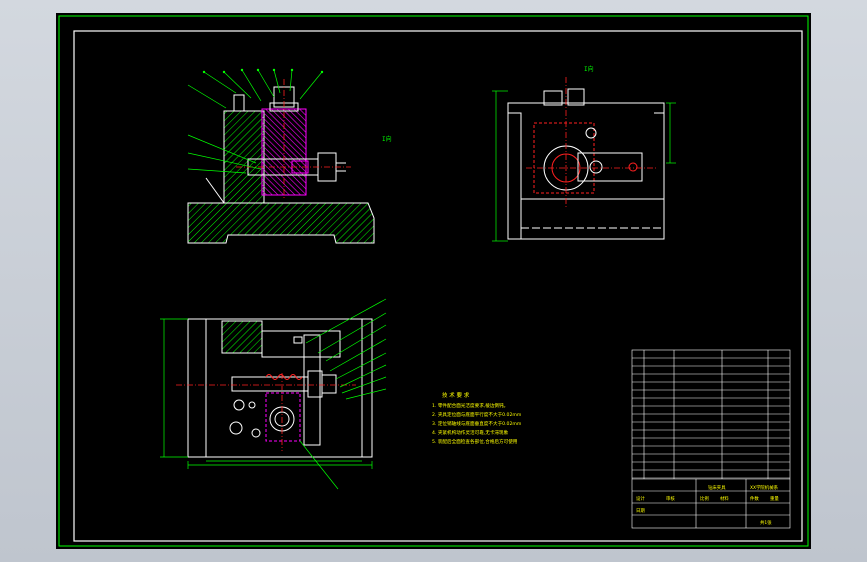 This screenshot has height=562, width=867. Describe the element at coordinates (470, 405) in the screenshot. I see `note-line-1: 1. 零件配合面光洁度要求,棱边倒钝。` at that location.